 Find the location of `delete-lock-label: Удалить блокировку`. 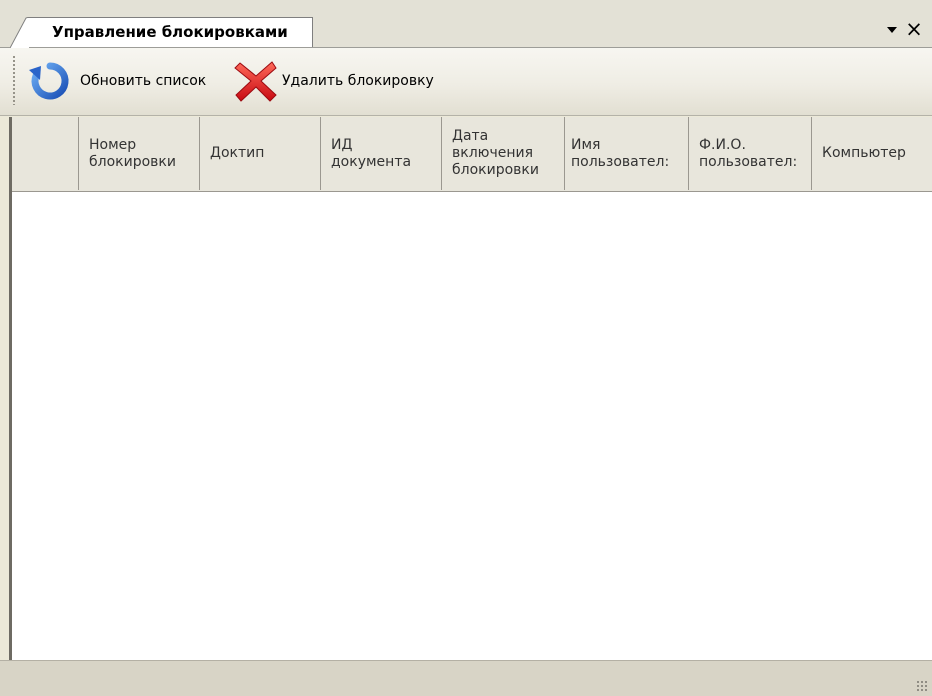

delete-lock-label: Удалить блокировку is located at coordinates (358, 81).